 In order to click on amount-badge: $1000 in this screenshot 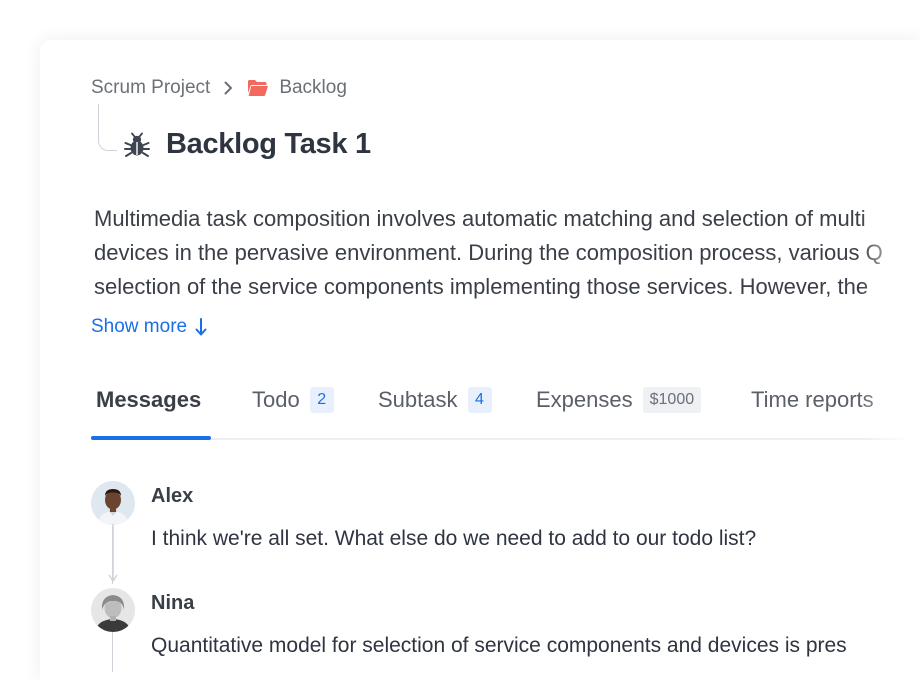, I will do `click(672, 400)`.